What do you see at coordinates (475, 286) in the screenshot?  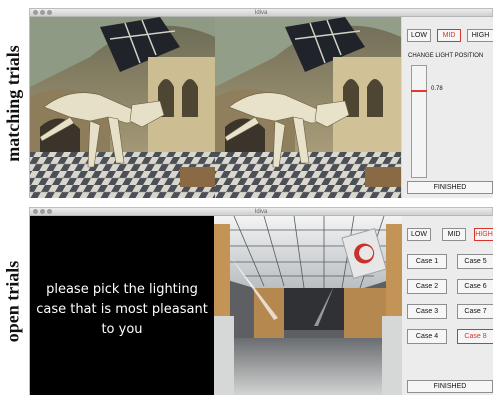 I see `case-6-button: Case 6` at bounding box center [475, 286].